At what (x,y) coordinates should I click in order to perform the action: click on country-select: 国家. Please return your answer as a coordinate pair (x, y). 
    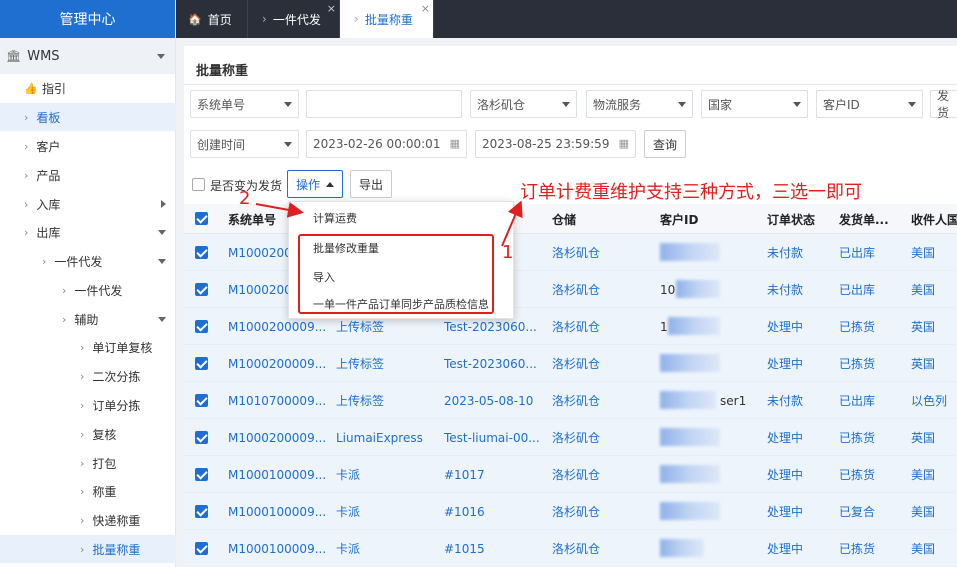
    Looking at the image, I should click on (754, 104).